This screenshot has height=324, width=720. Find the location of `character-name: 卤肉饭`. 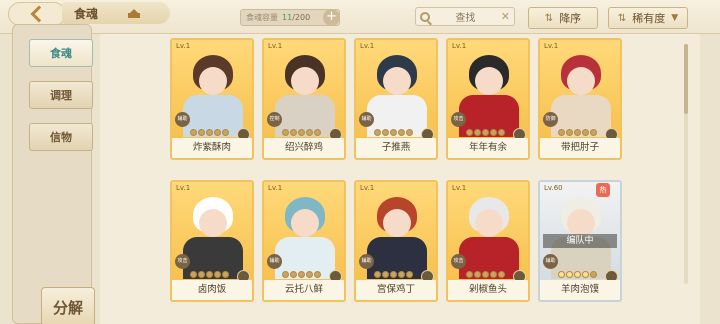

character-name: 卤肉饭 is located at coordinates (212, 290).